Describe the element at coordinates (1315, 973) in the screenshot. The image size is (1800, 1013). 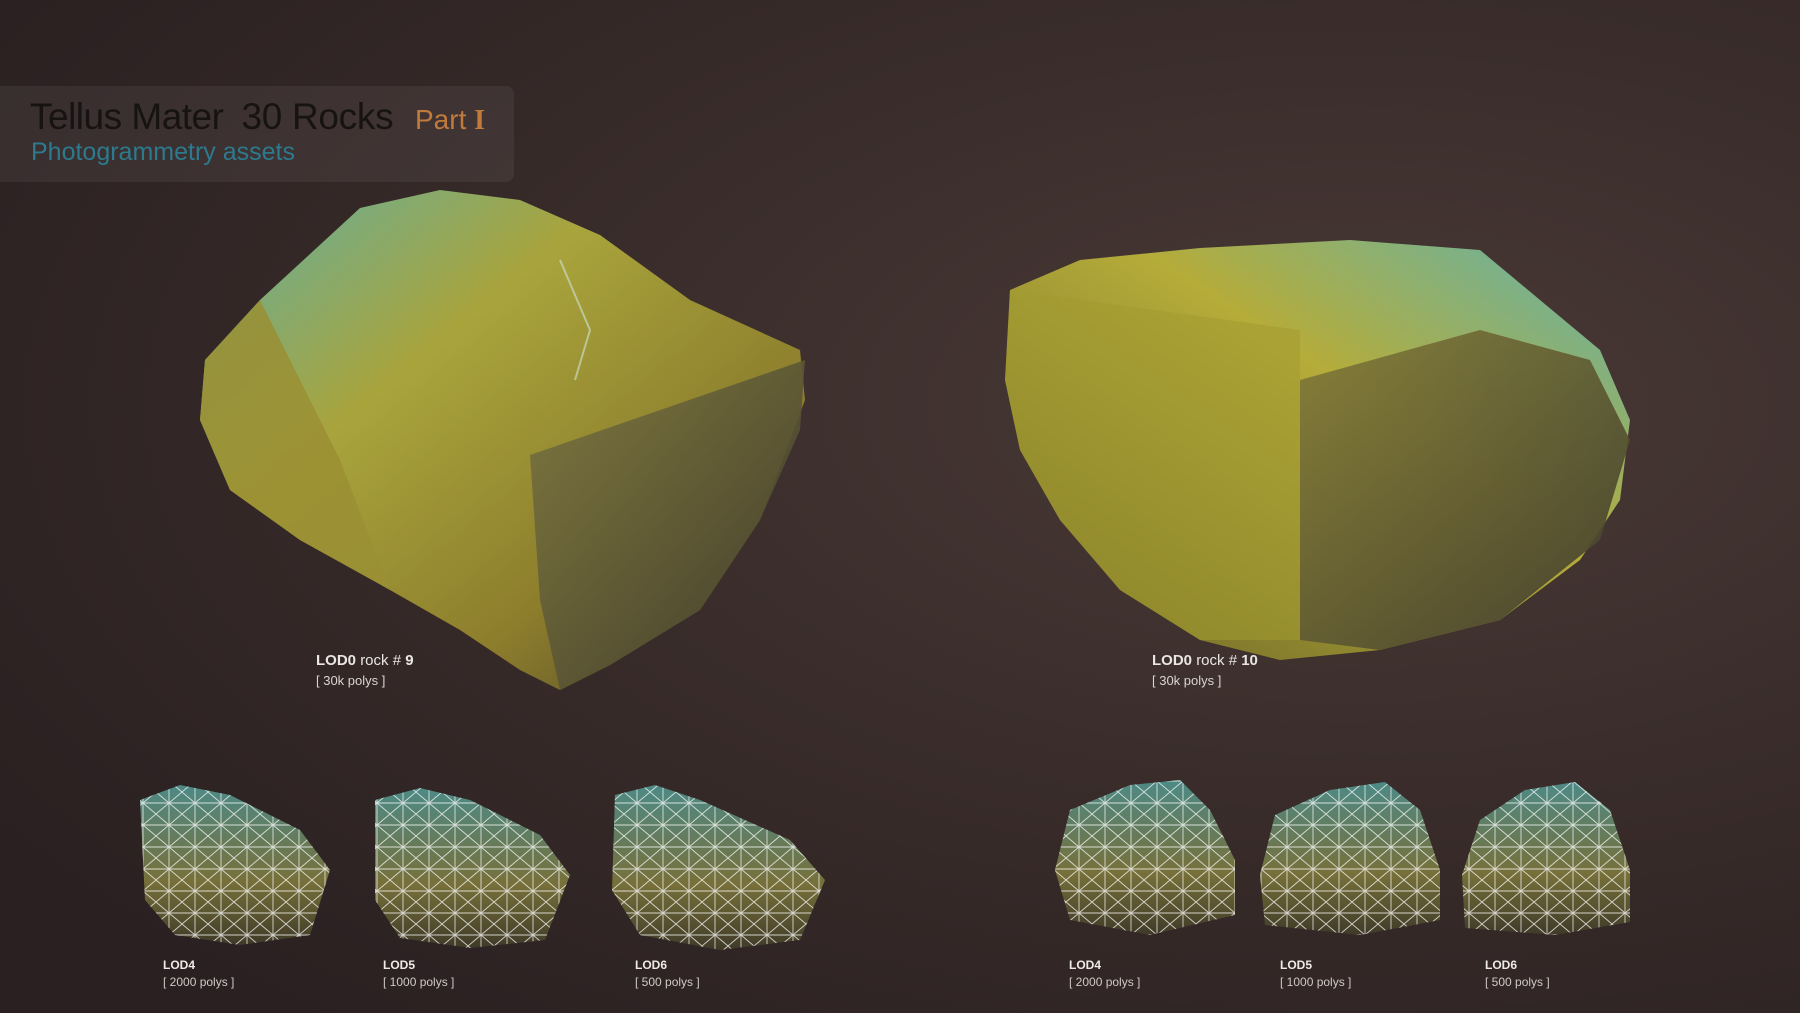
I see `rock-10-lod5-caption: LOD5 [ 1000 polys ]` at that location.